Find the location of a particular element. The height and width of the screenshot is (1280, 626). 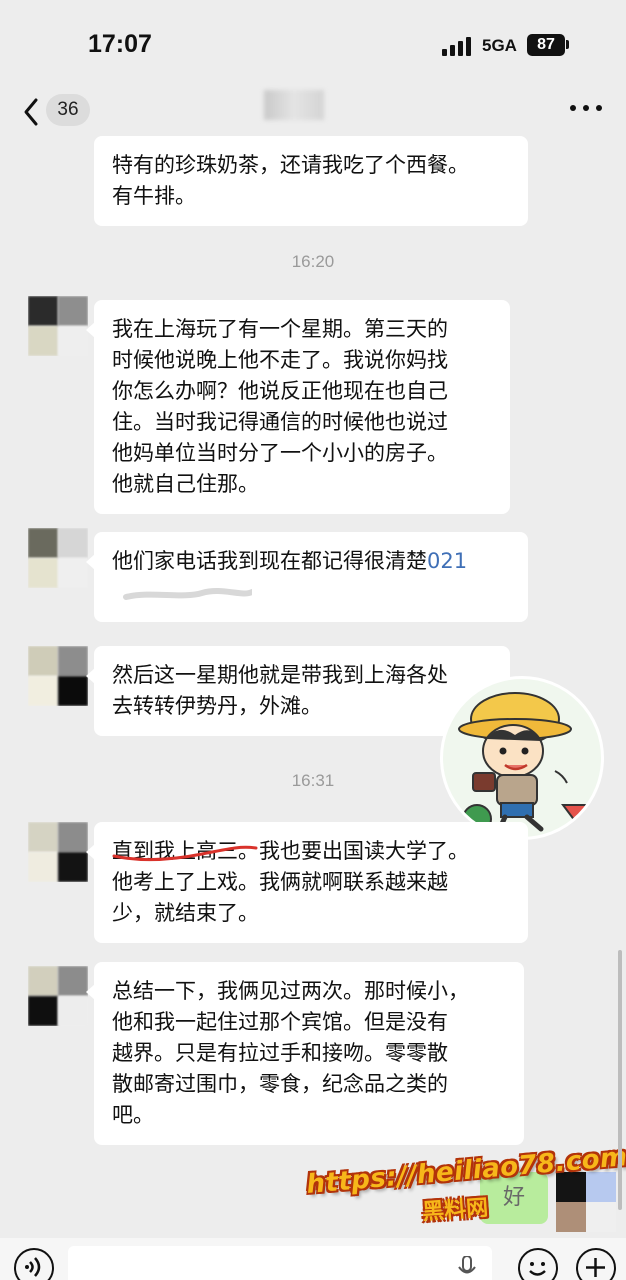

voice-icon is located at coordinates (34, 1264).